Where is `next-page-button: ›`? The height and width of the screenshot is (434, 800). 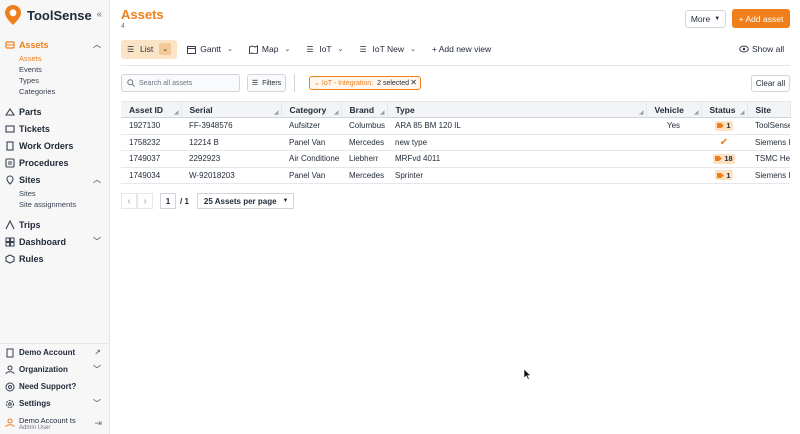 next-page-button: › is located at coordinates (145, 201).